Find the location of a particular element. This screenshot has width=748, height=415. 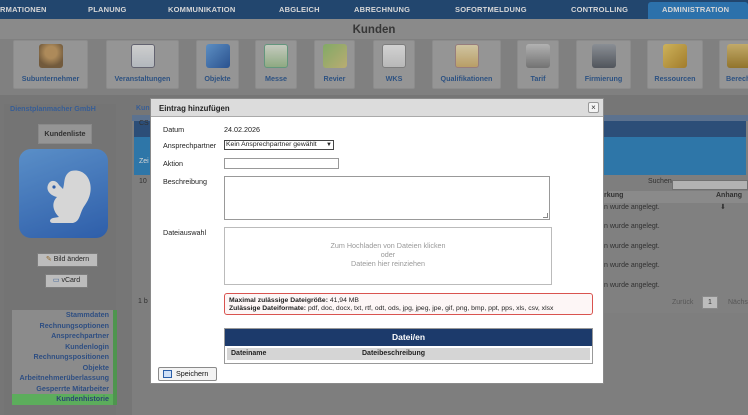

dropzone-text: Dateien hier reinziehen is located at coordinates (388, 263).